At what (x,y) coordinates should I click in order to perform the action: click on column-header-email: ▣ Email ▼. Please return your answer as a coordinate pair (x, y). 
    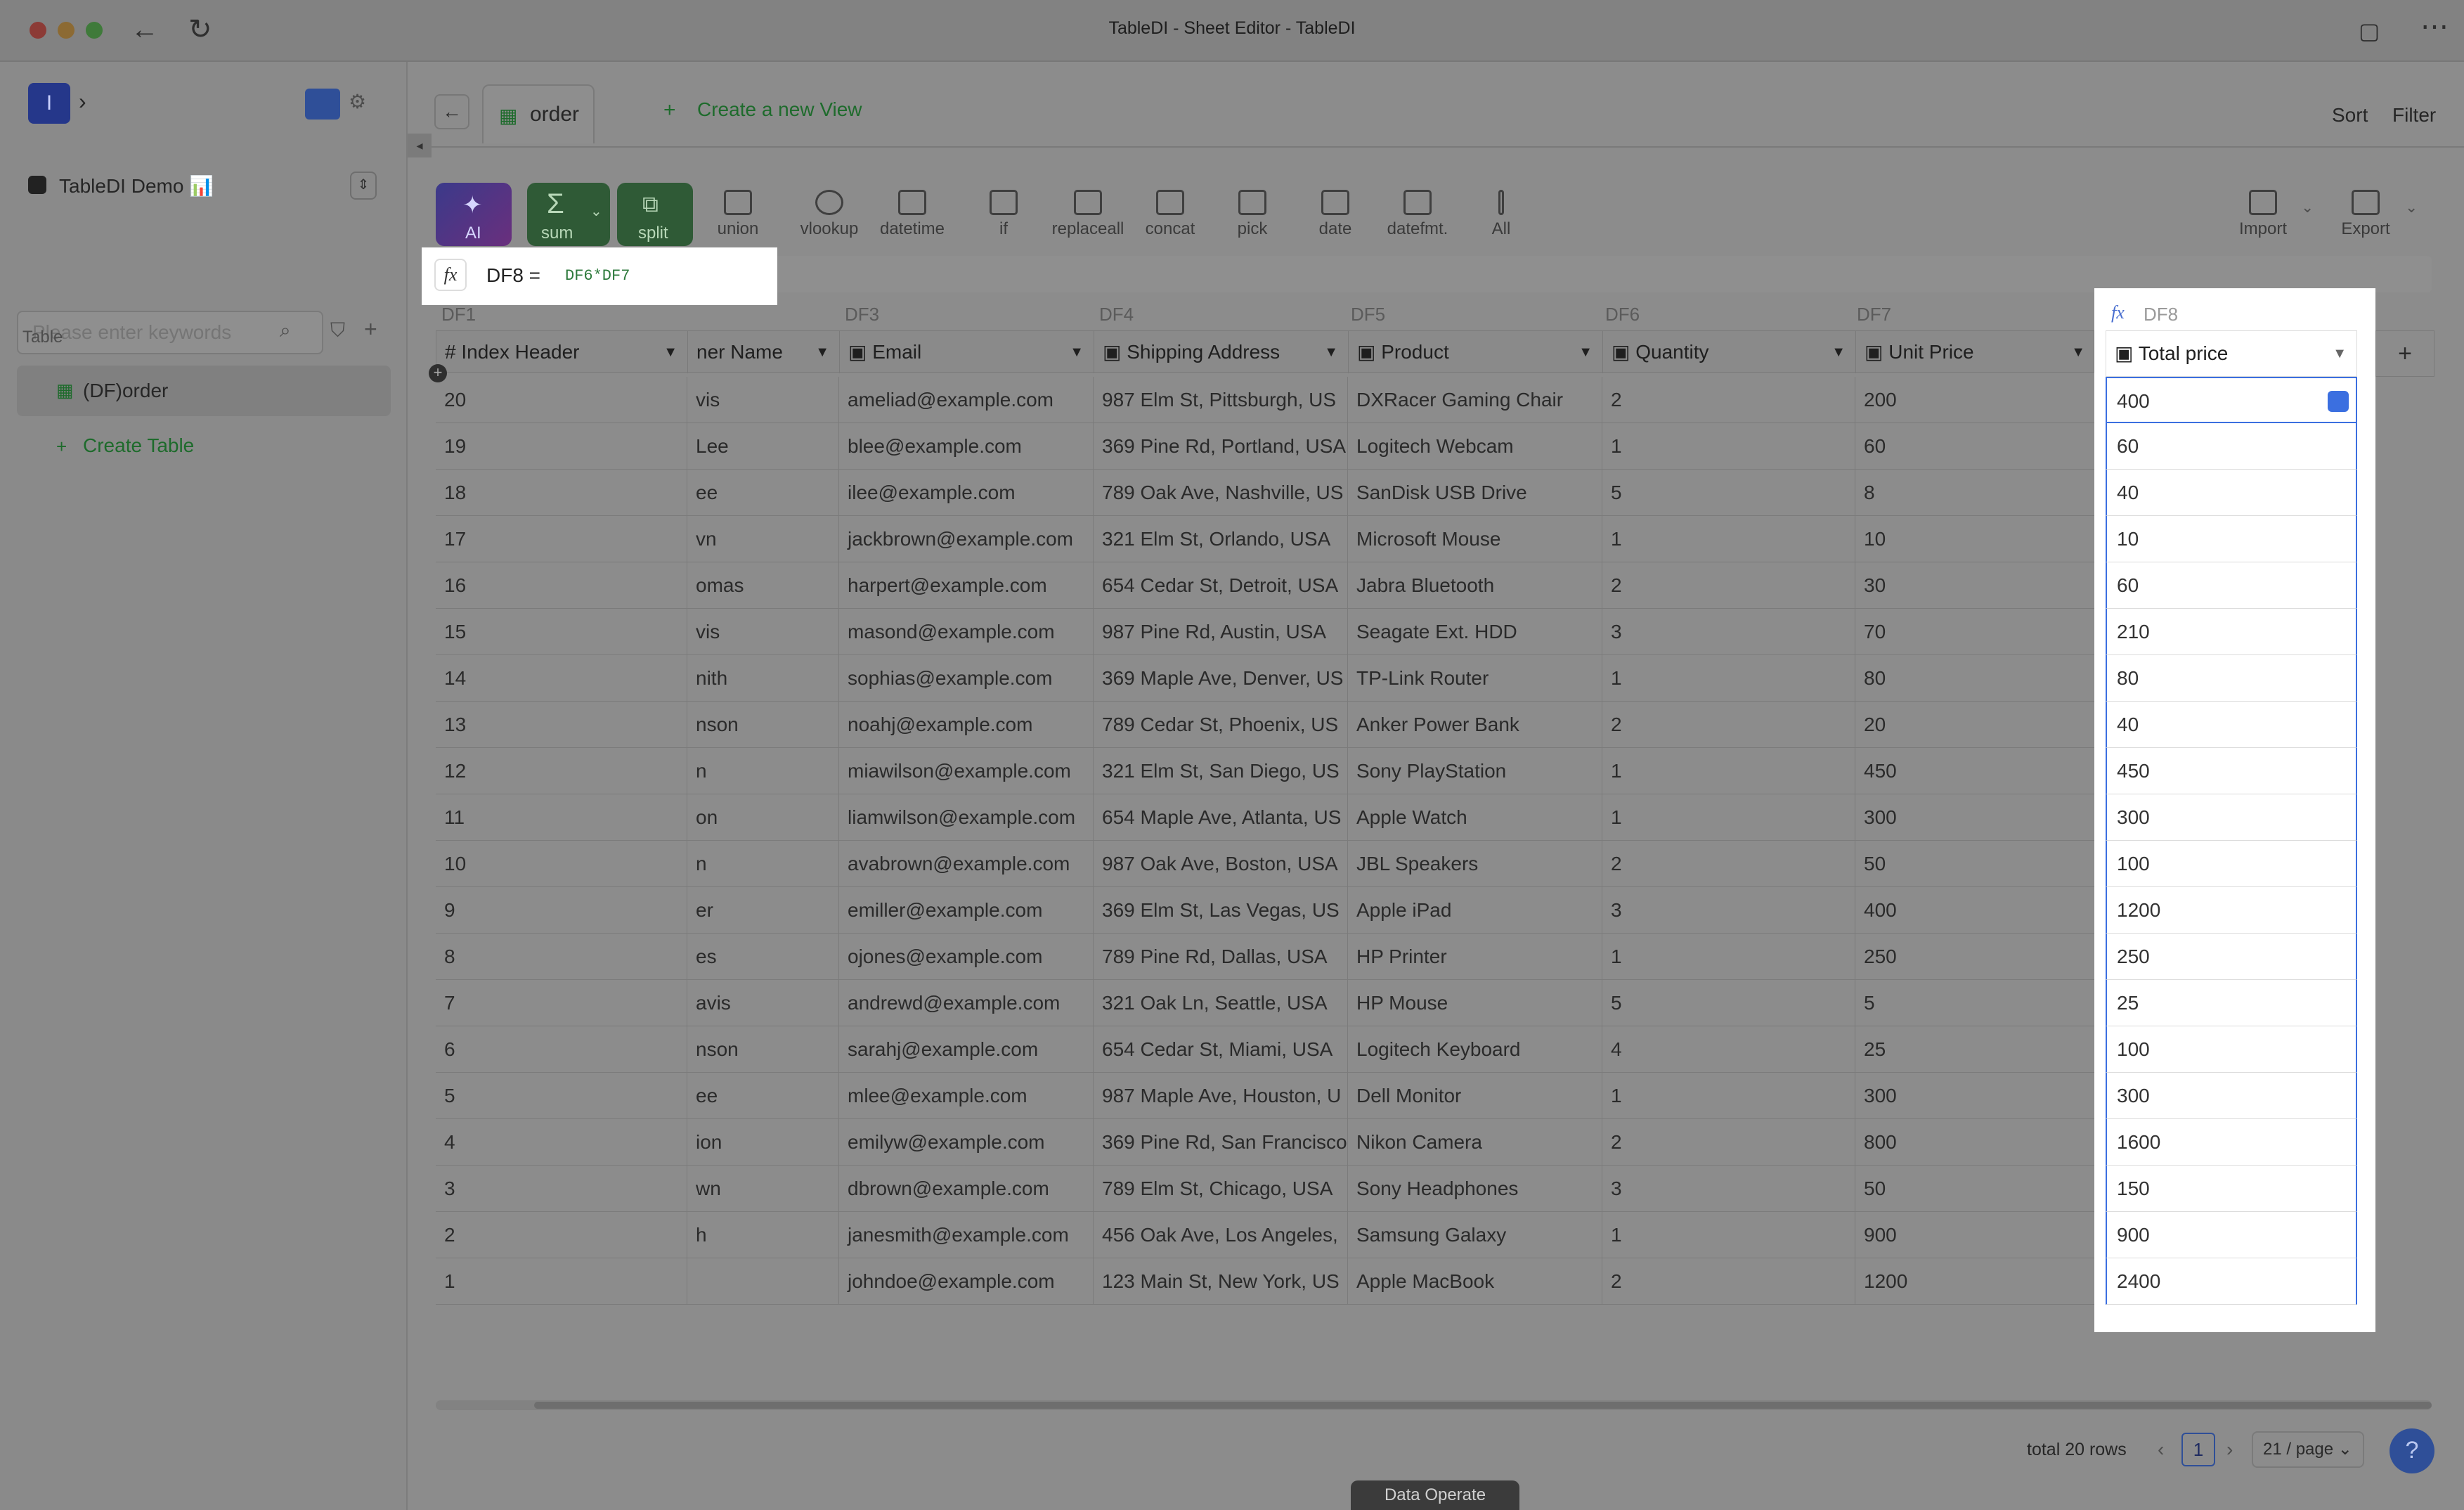
    Looking at the image, I should click on (967, 352).